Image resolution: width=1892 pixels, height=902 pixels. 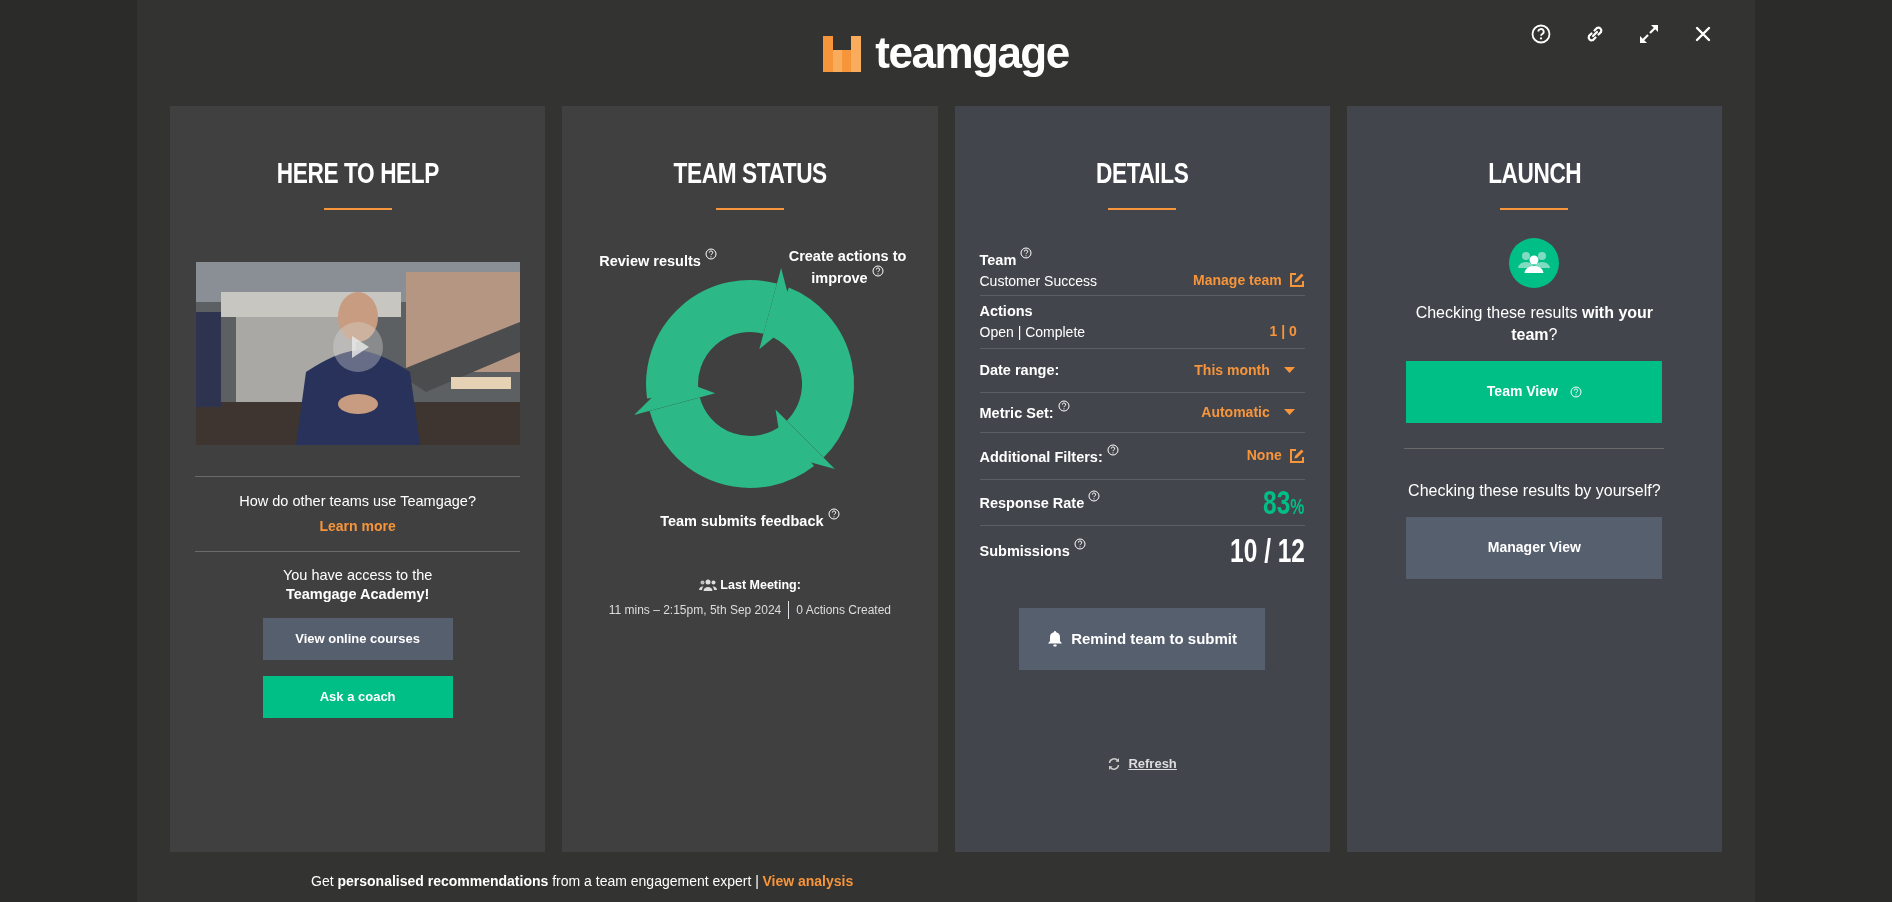 What do you see at coordinates (1248, 412) in the screenshot?
I see `dropdown-toggle: Automatic` at bounding box center [1248, 412].